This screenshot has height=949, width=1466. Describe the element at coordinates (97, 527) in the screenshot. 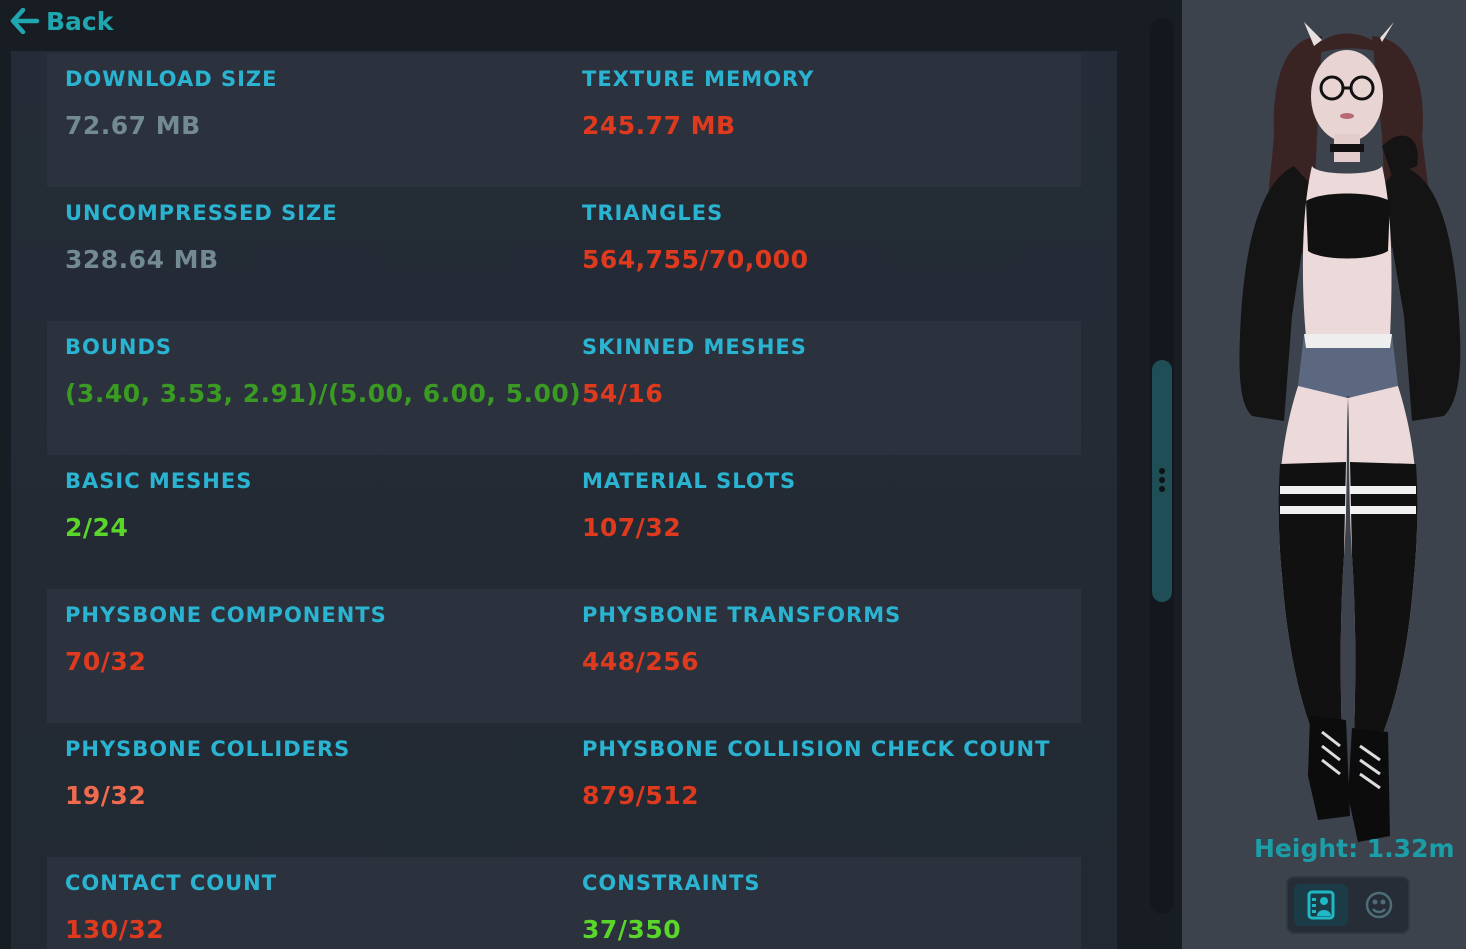

I see `stat-value: 2/24` at that location.